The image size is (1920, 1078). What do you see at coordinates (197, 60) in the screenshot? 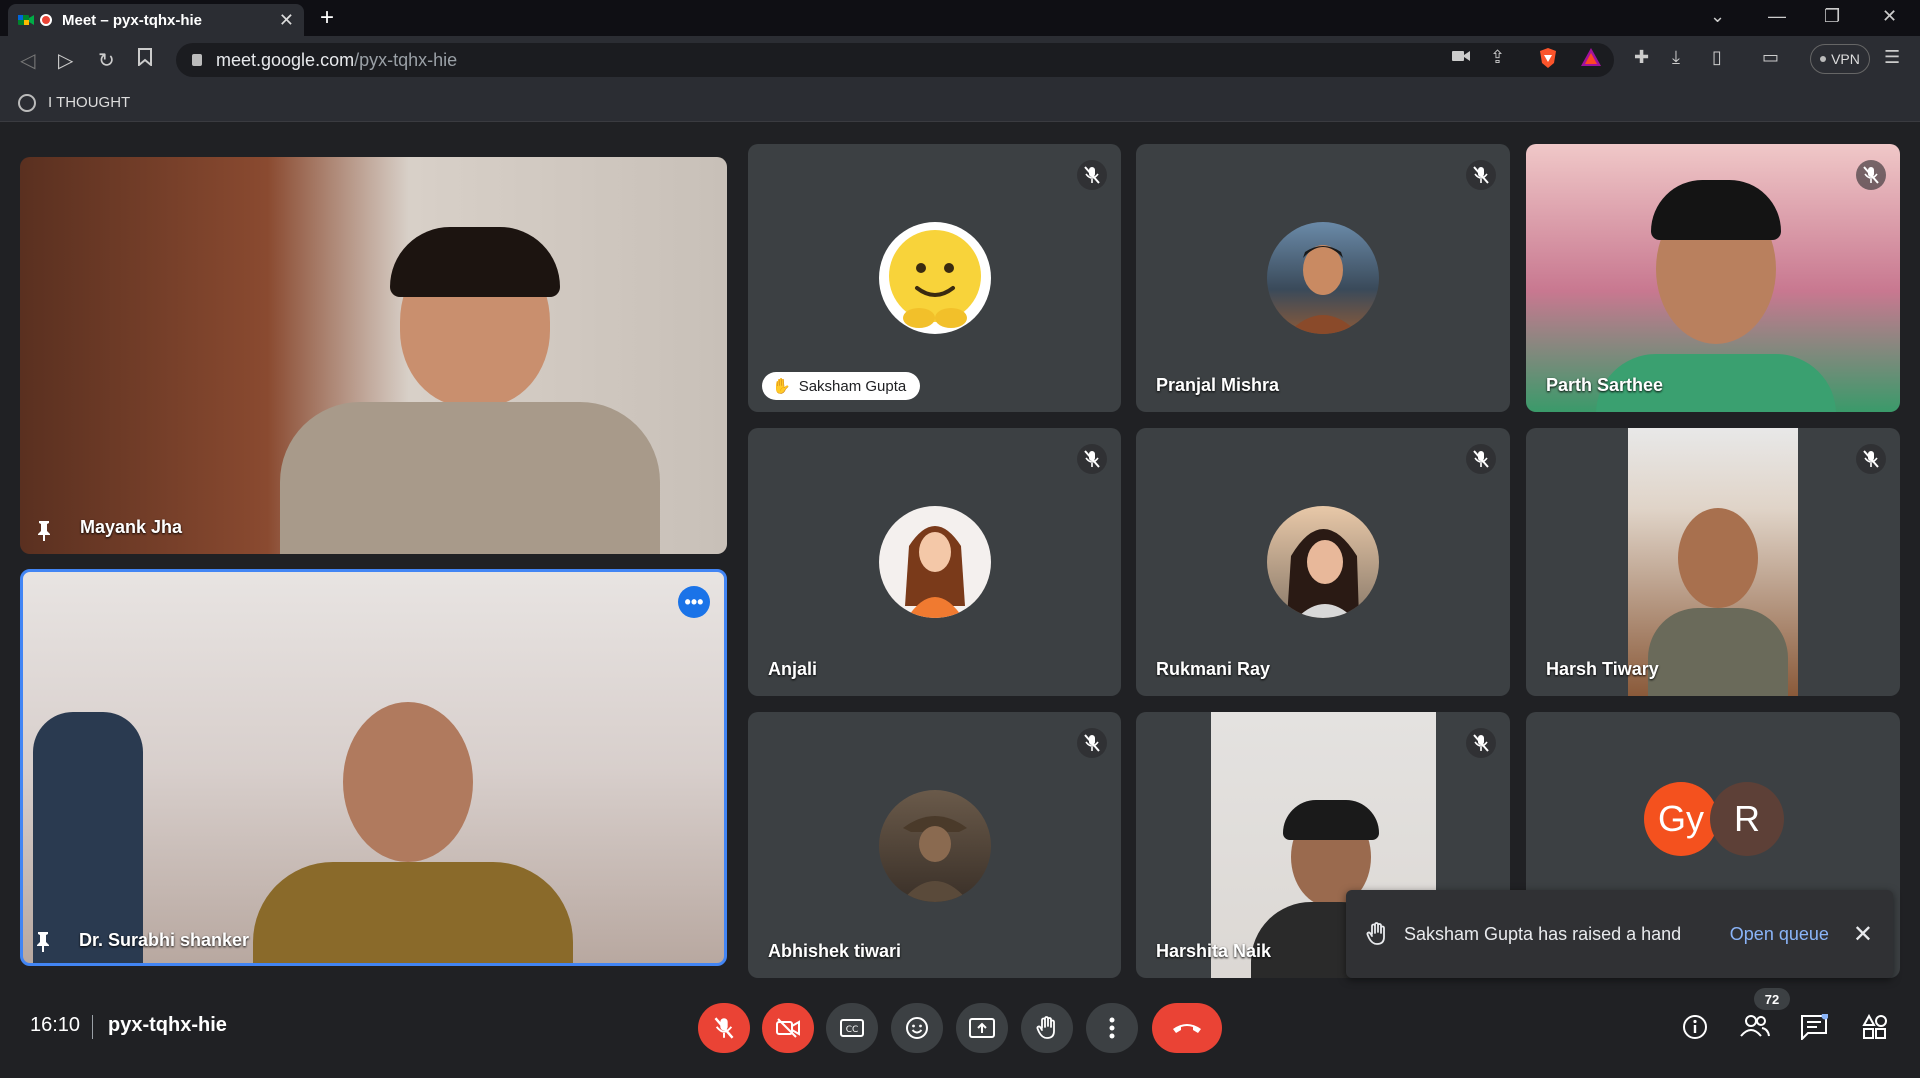
I see `lock-icon` at bounding box center [197, 60].